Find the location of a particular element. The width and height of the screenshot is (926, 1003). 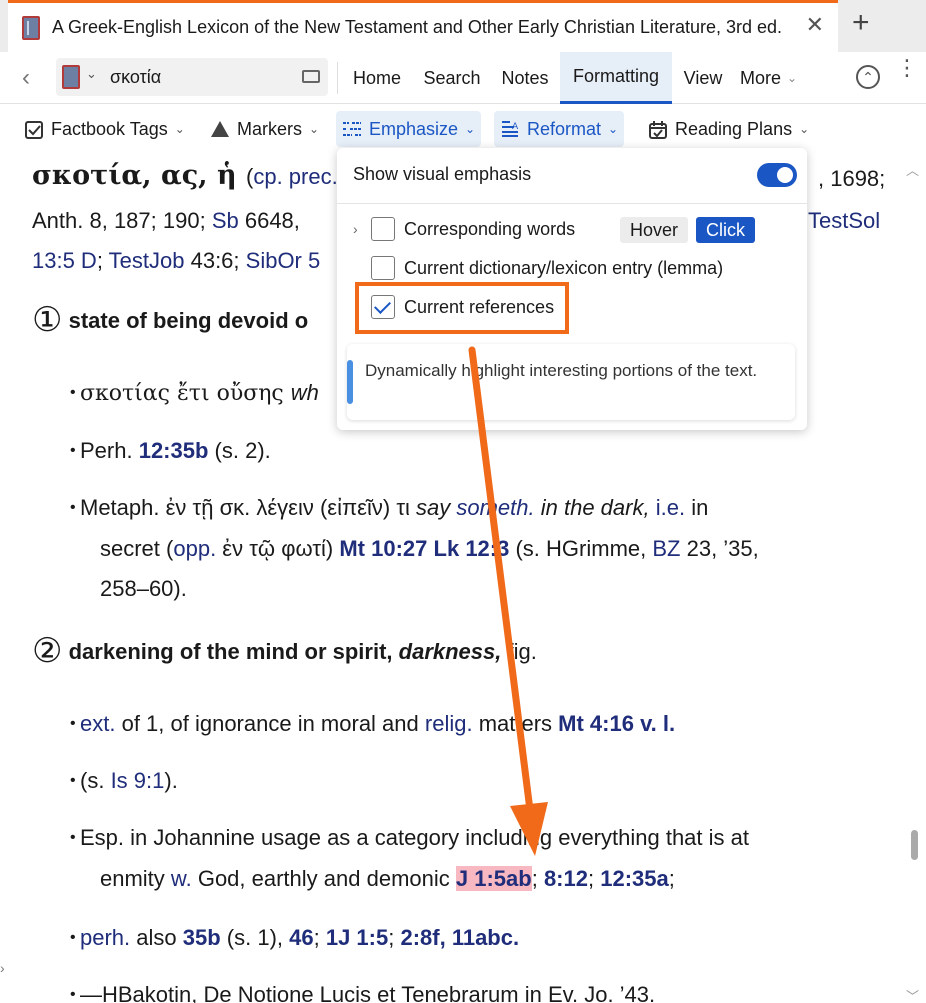

reformat-button: A Reformat ⌄ is located at coordinates (559, 129).